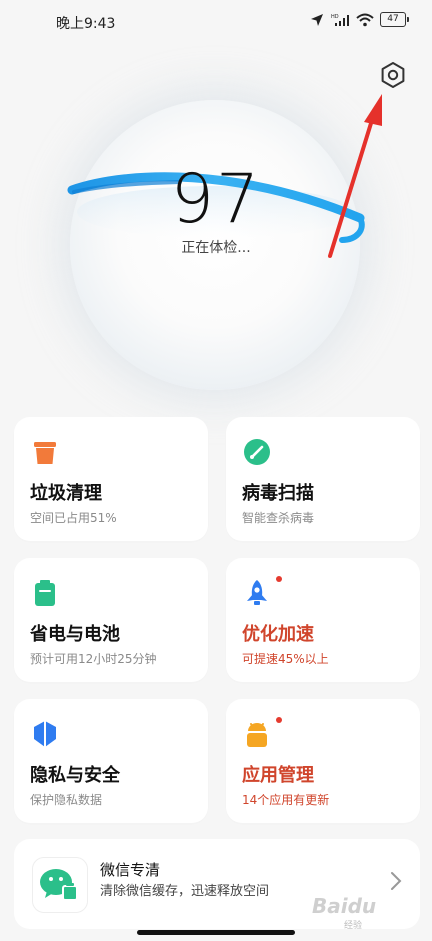  I want to click on status-icons: HD 47, so click(359, 19).